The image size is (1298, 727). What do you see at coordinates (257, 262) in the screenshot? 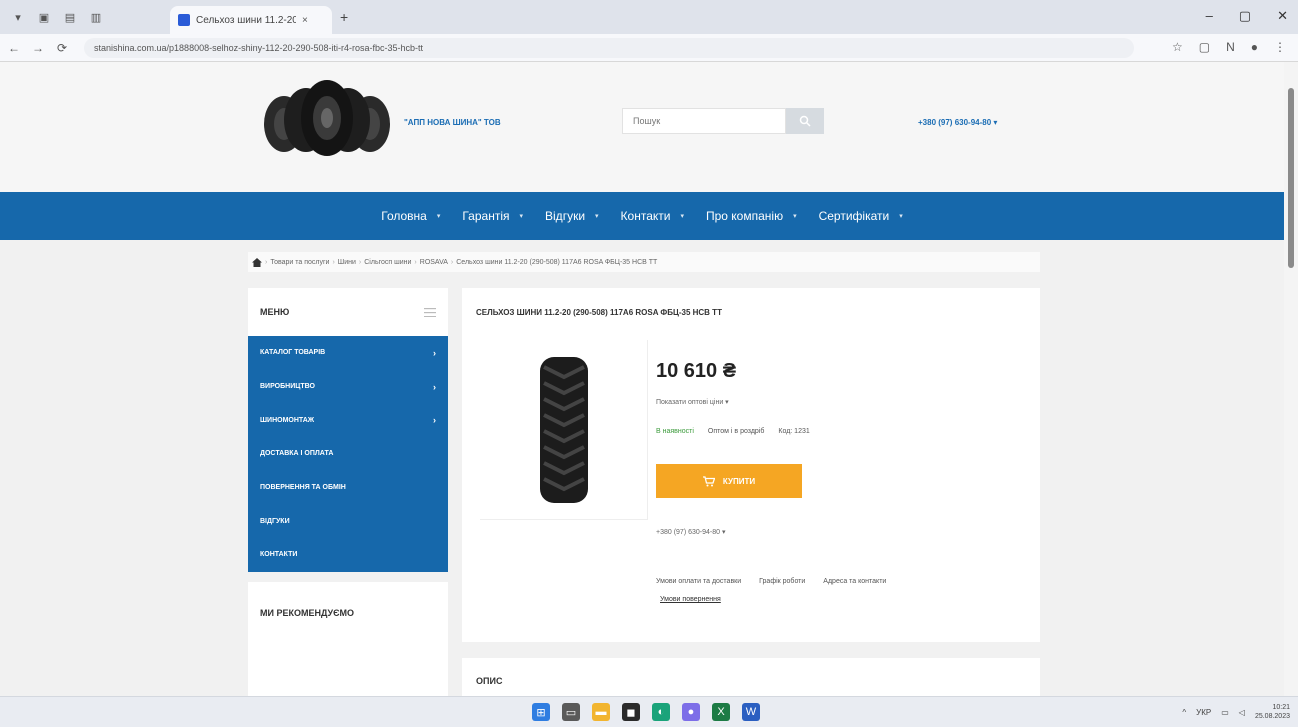
I see `home-icon` at bounding box center [257, 262].